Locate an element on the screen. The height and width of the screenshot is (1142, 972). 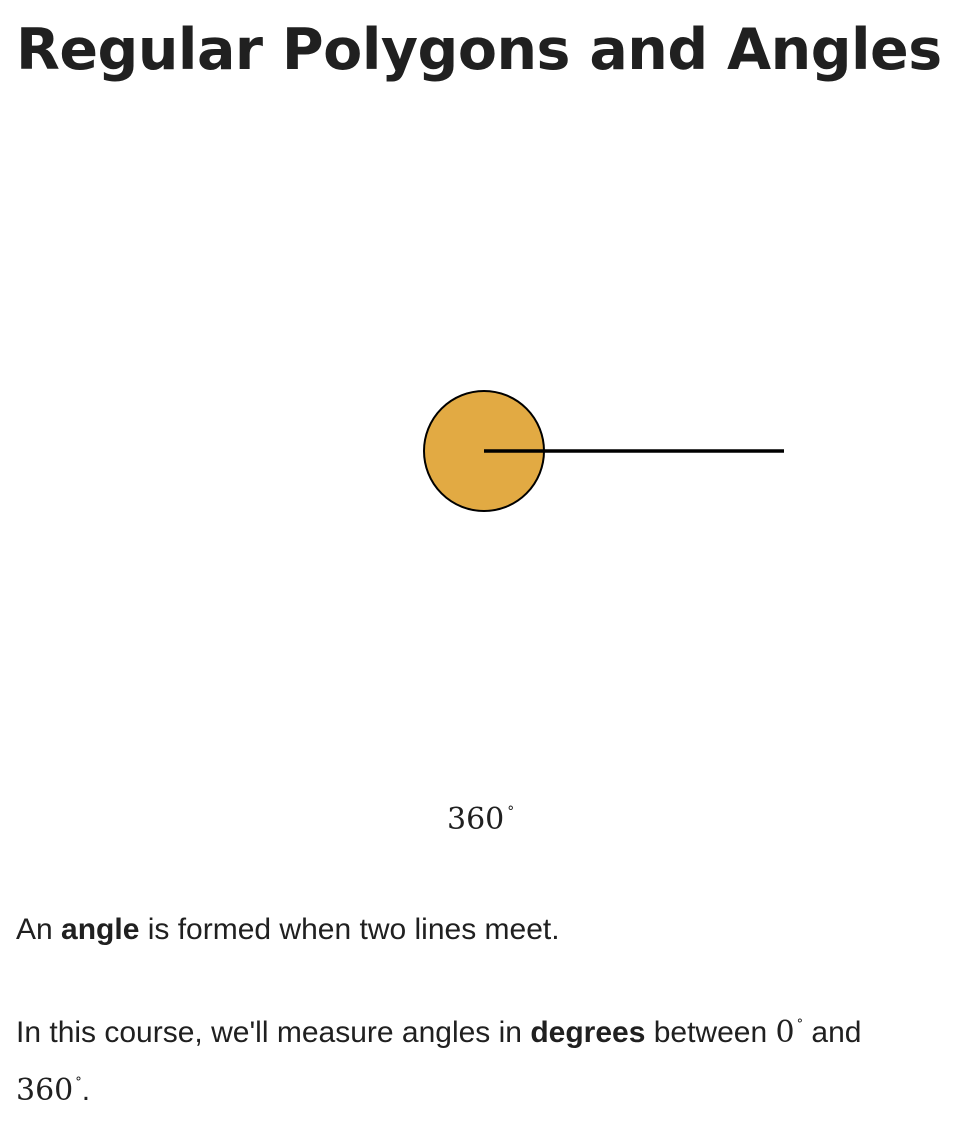
paragraph-2-connector: and is located at coordinates (832, 1032).